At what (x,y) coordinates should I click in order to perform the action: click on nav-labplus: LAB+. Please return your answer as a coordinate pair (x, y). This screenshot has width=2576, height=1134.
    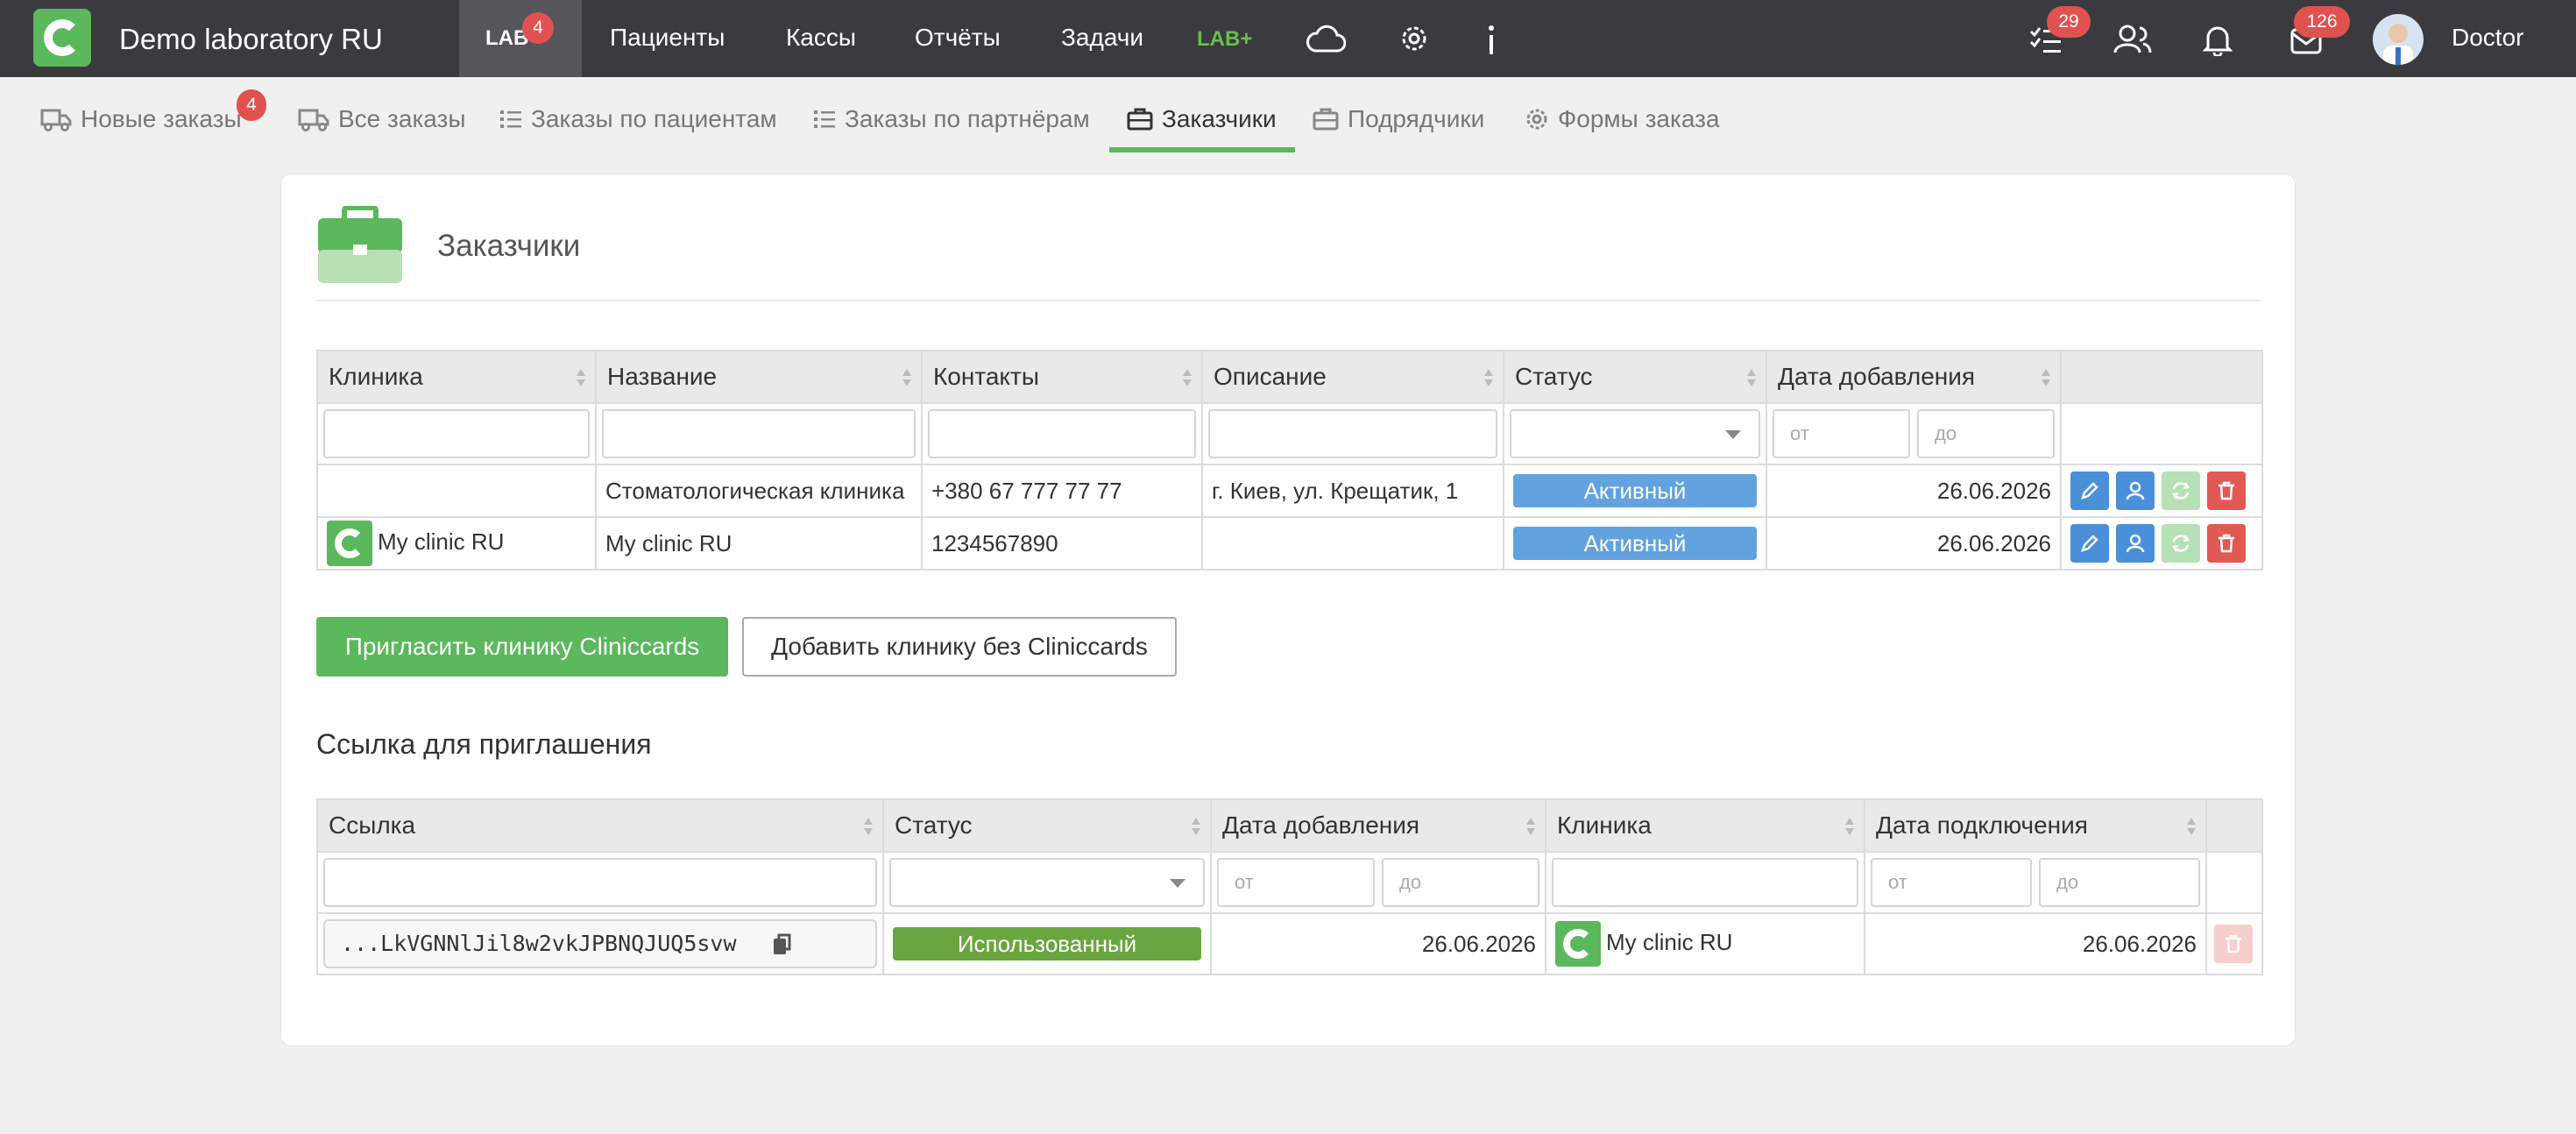
    Looking at the image, I should click on (1224, 39).